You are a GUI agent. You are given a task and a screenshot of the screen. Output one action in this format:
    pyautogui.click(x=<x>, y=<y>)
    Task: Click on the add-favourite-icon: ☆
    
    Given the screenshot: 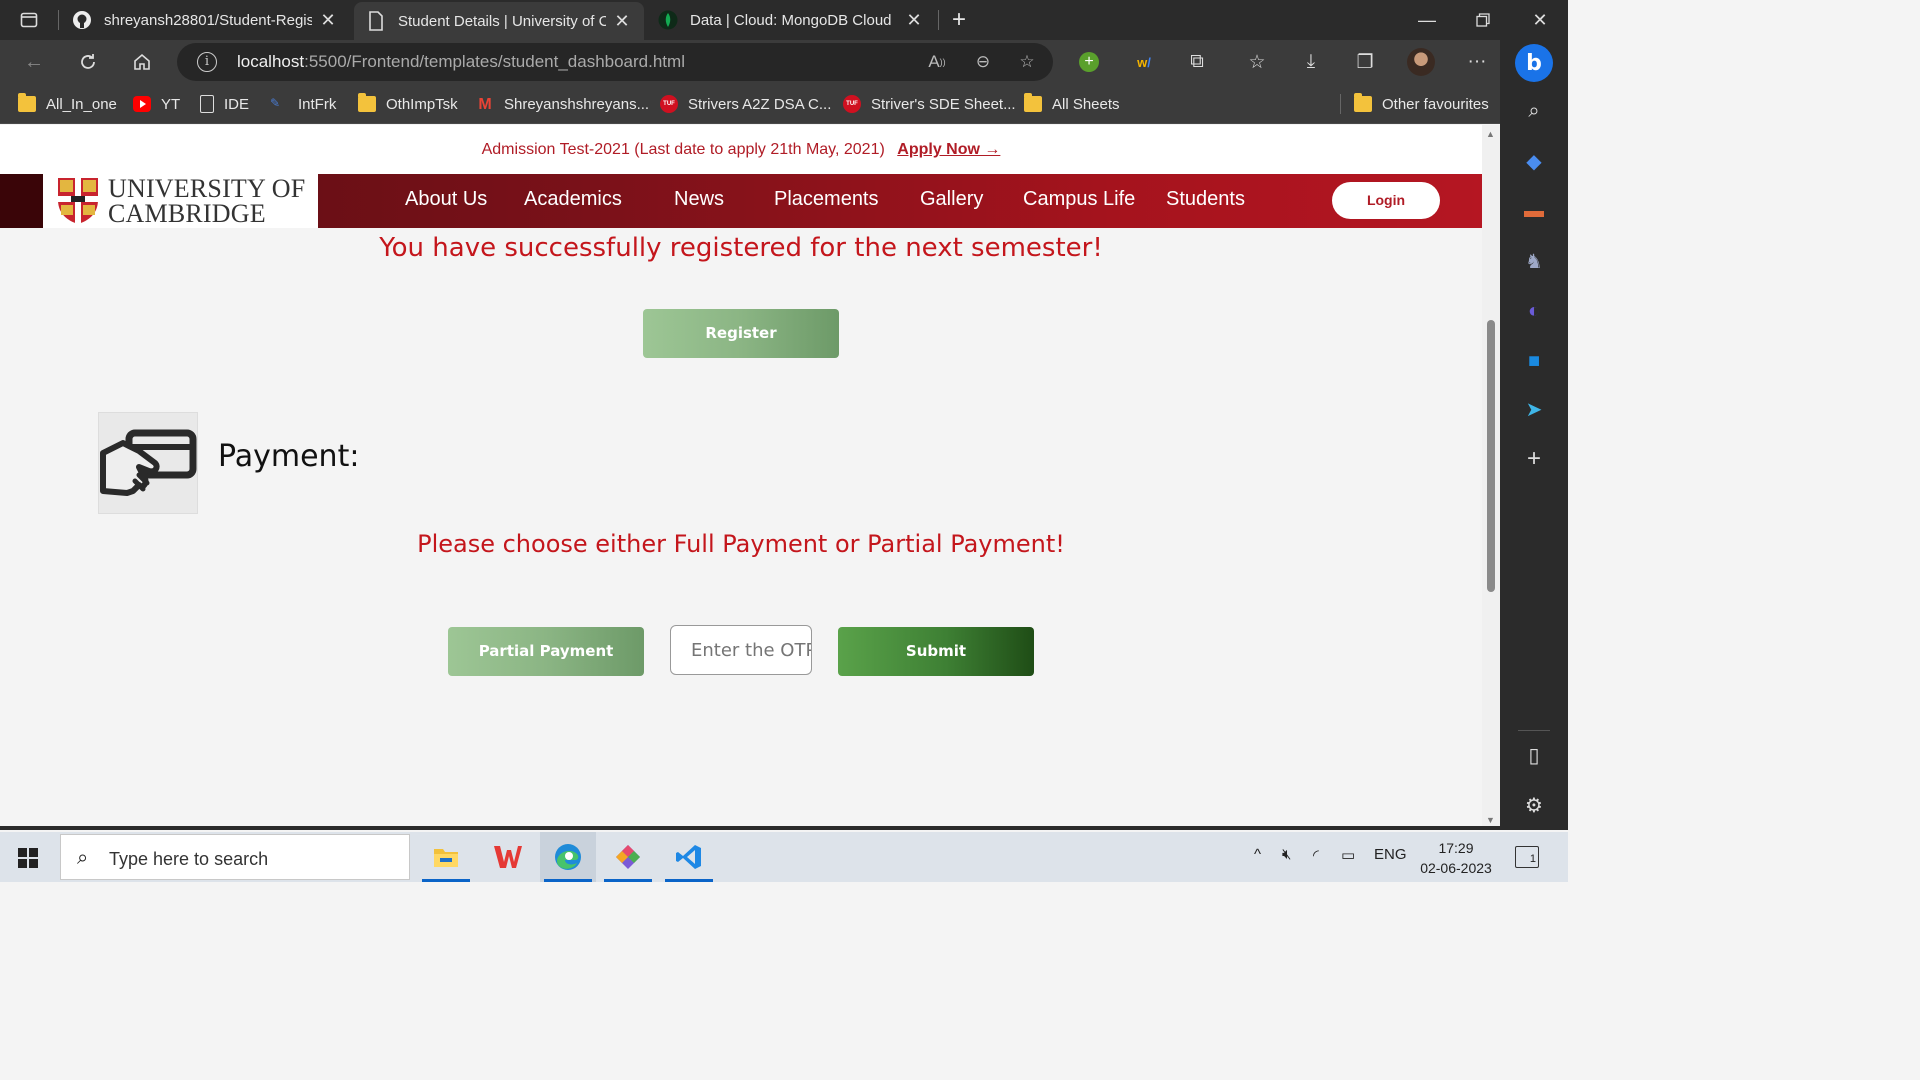 What is the action you would take?
    pyautogui.click(x=1027, y=62)
    